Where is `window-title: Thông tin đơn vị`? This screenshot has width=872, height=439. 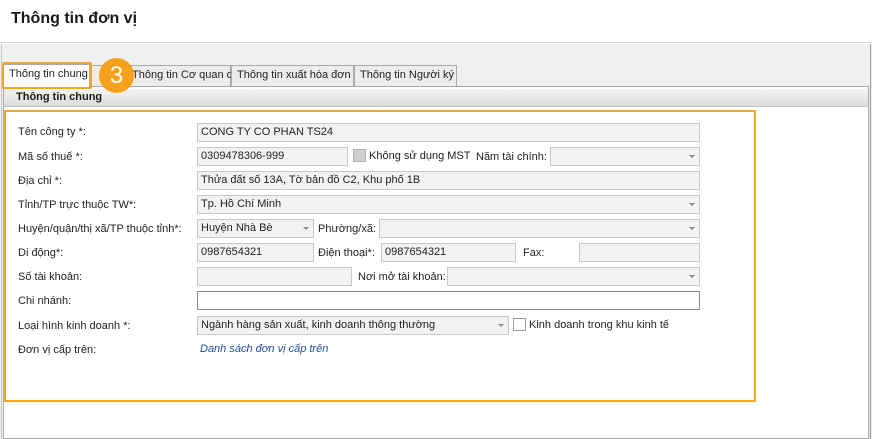
window-title: Thông tin đơn vị is located at coordinates (74, 18).